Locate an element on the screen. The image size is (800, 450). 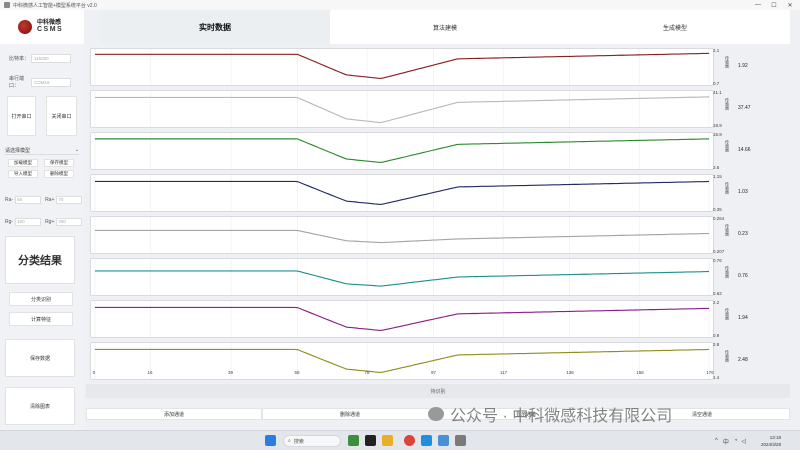
channel-max-label: 1.15 is located at coordinates (717, 176).